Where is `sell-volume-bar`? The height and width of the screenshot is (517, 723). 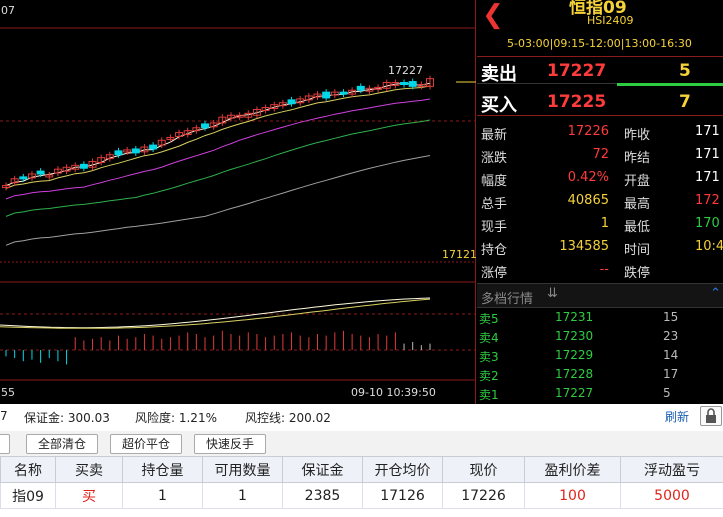 sell-volume-bar is located at coordinates (670, 84).